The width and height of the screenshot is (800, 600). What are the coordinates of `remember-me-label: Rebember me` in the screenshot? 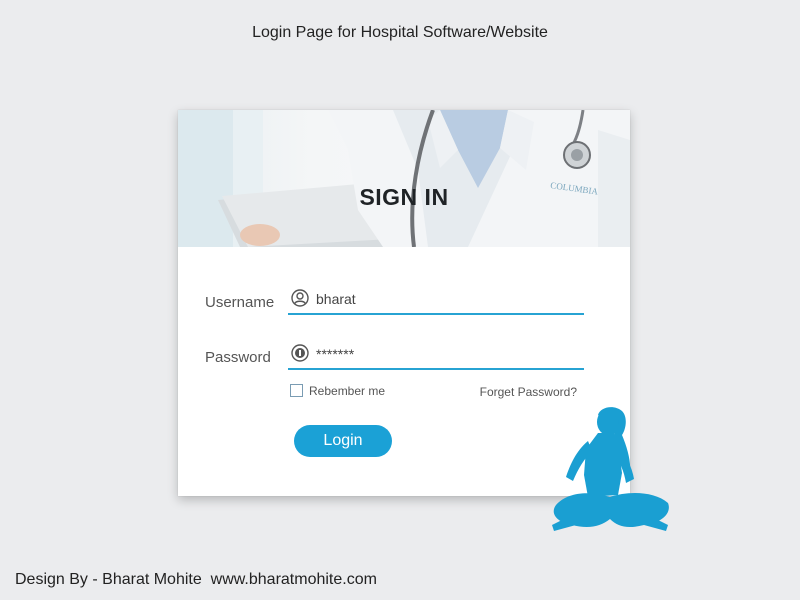 It's located at (347, 391).